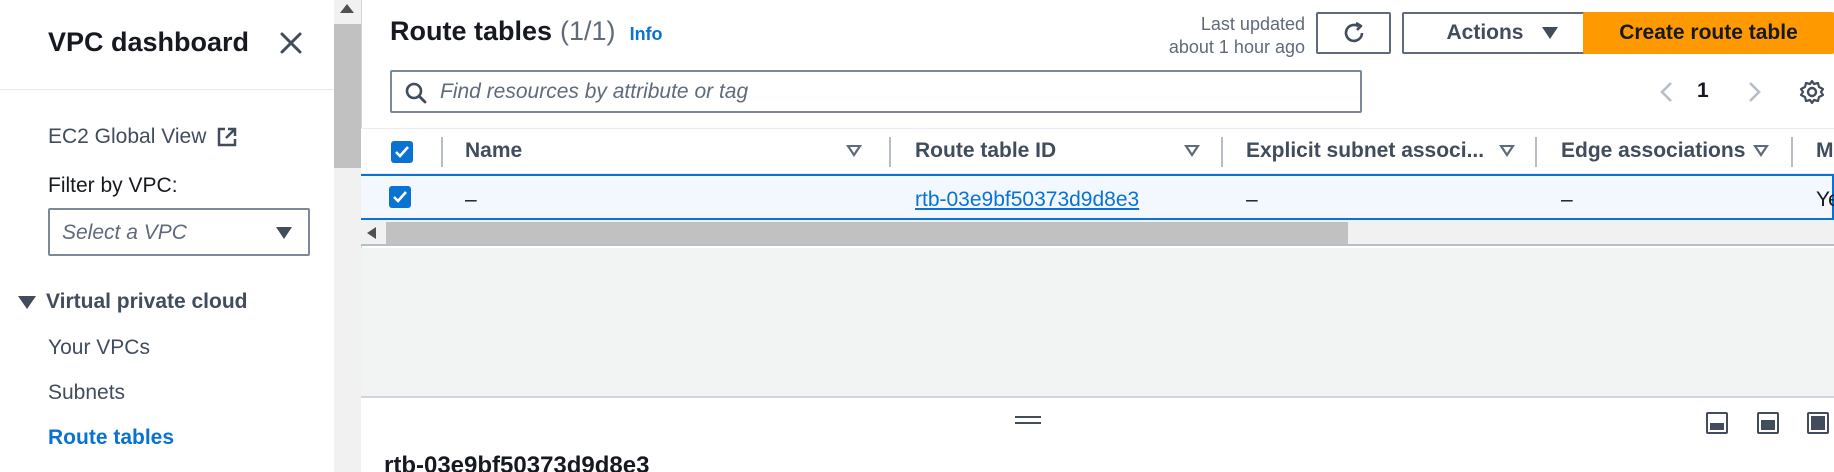 This screenshot has height=472, width=1834. Describe the element at coordinates (1754, 92) in the screenshot. I see `next-page-icon` at that location.